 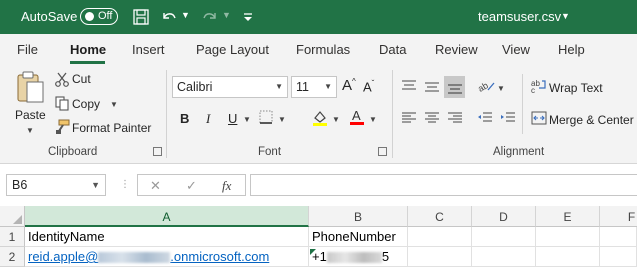 I want to click on merge-center-label: Merge & Center, so click(x=591, y=120).